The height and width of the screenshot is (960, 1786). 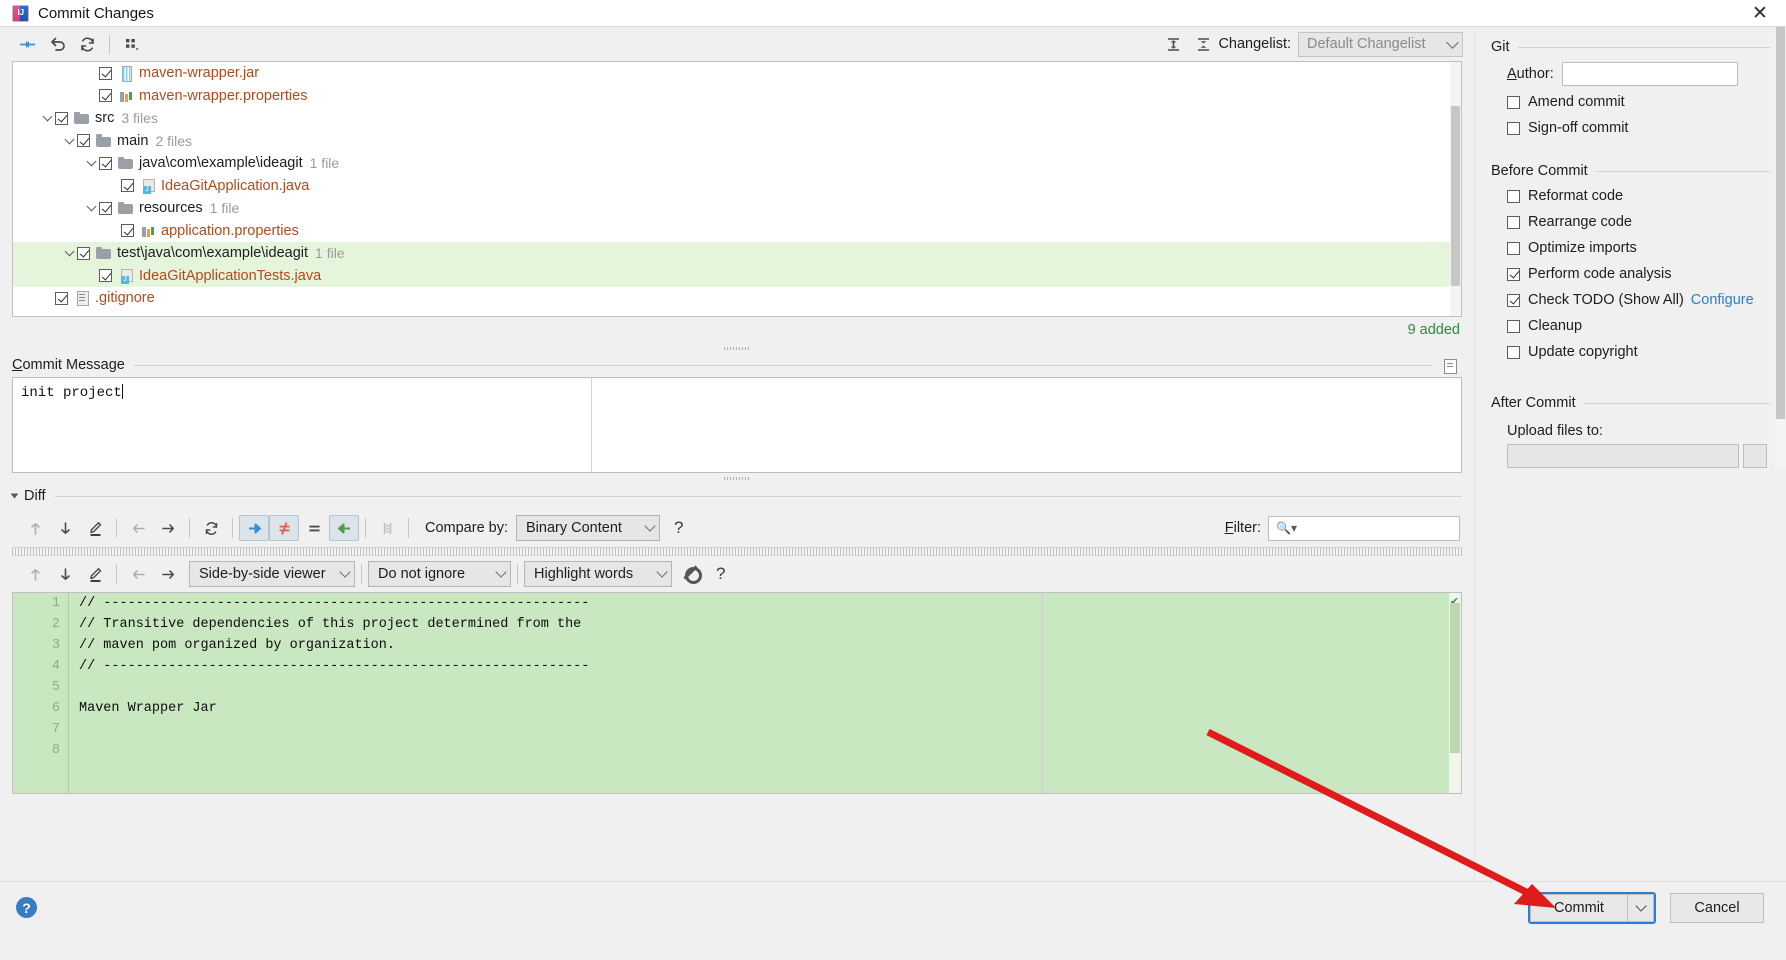 I want to click on checkbox-row-amend-commit: Amend commit, so click(x=1630, y=102).